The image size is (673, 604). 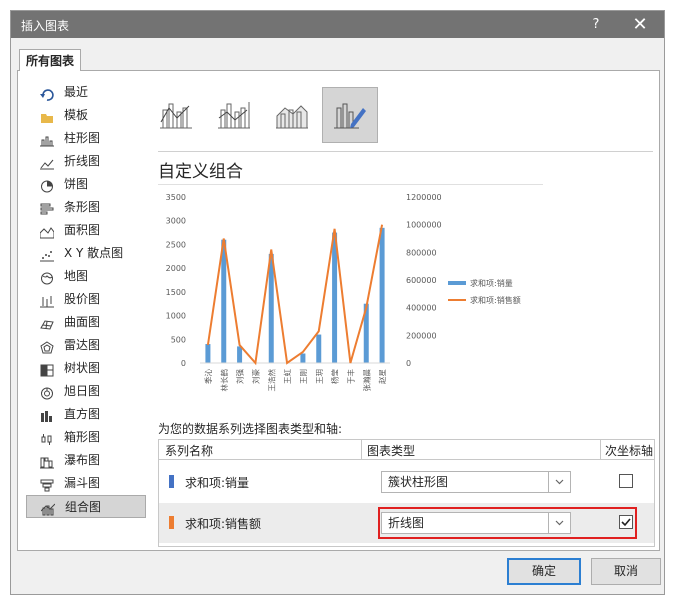 What do you see at coordinates (189, 451) in the screenshot?
I see `header-series-name: 系列名称` at bounding box center [189, 451].